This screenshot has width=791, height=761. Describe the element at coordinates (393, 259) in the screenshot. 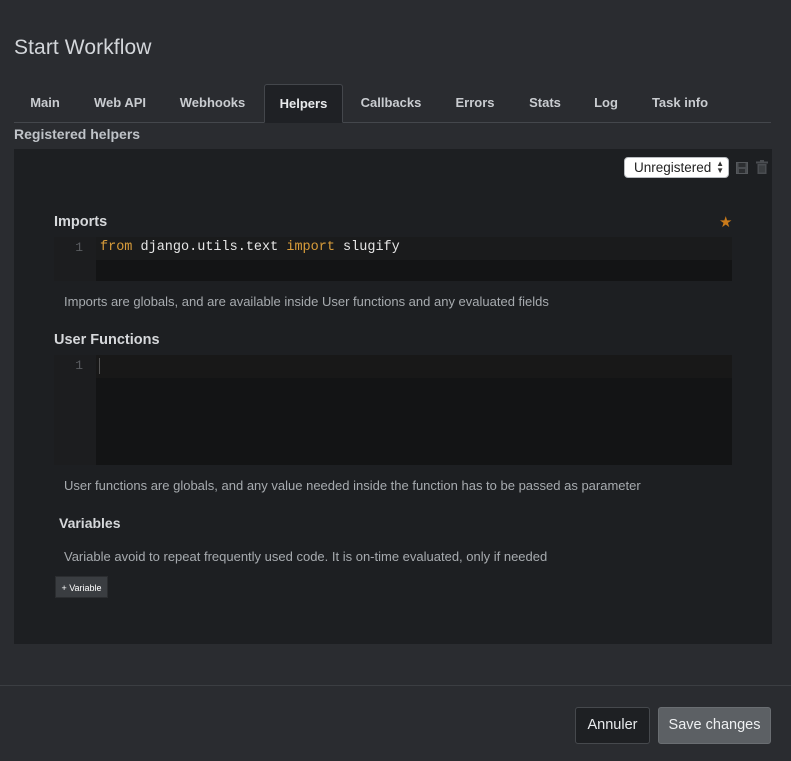

I see `imports-editor: 1 from django.utils.text import slugify` at that location.